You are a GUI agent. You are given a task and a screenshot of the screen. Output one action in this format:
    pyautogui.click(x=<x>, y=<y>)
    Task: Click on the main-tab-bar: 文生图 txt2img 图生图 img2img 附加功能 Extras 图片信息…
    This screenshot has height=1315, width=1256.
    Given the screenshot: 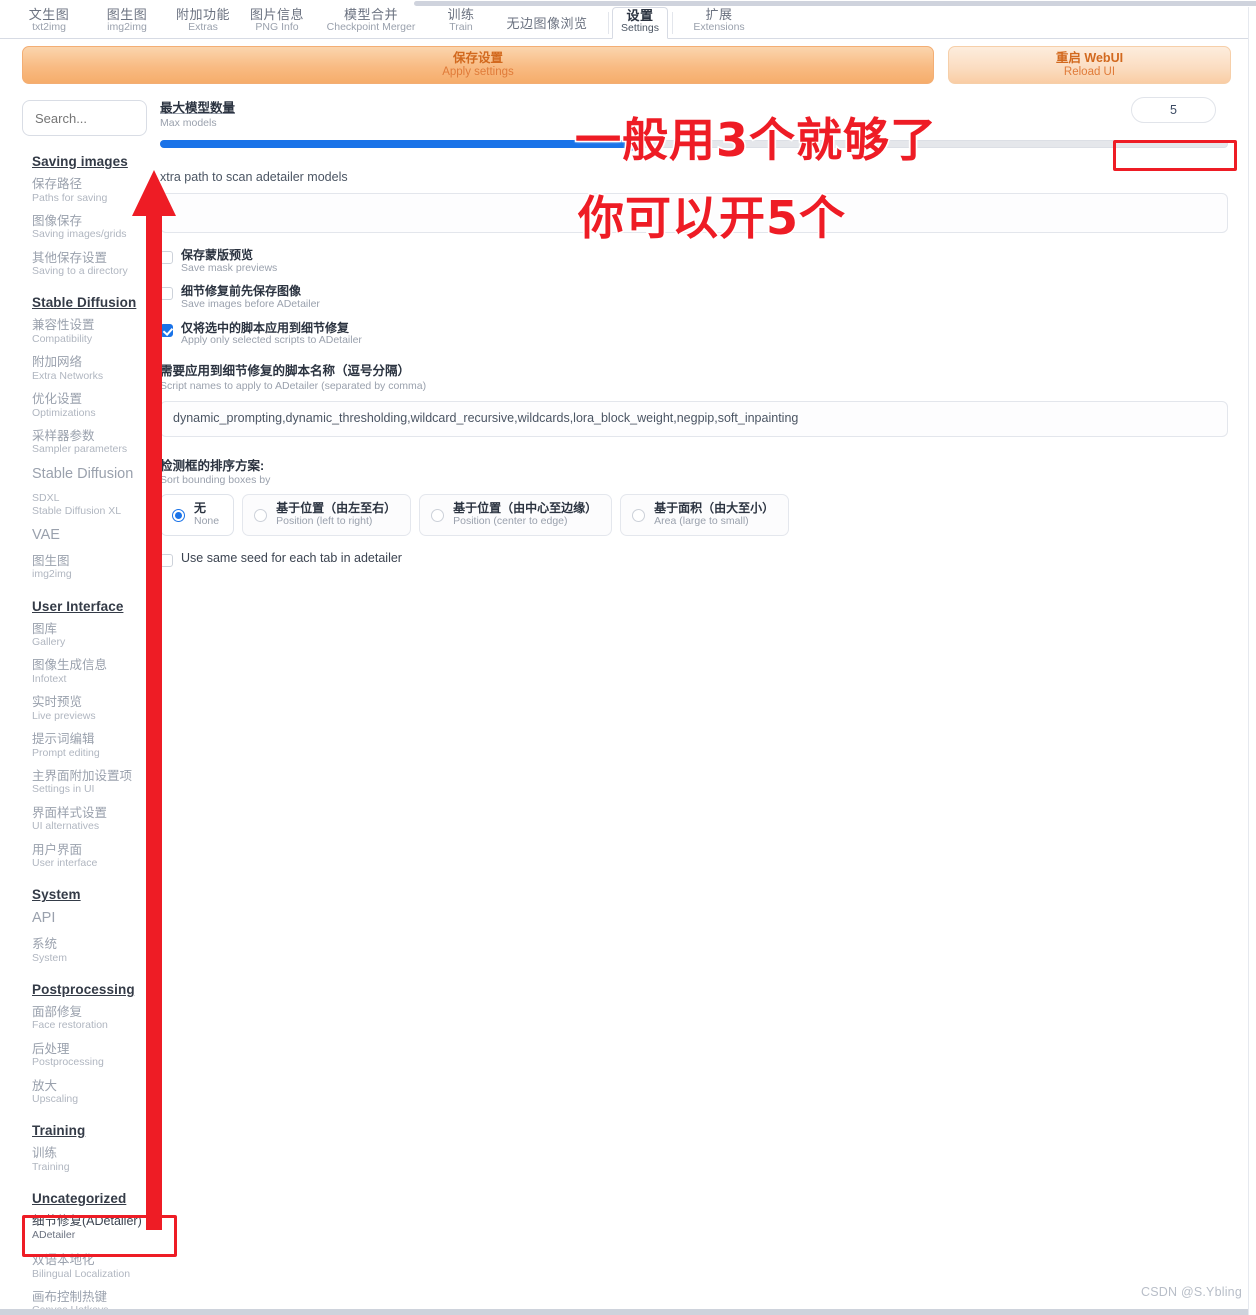 What is the action you would take?
    pyautogui.click(x=628, y=23)
    